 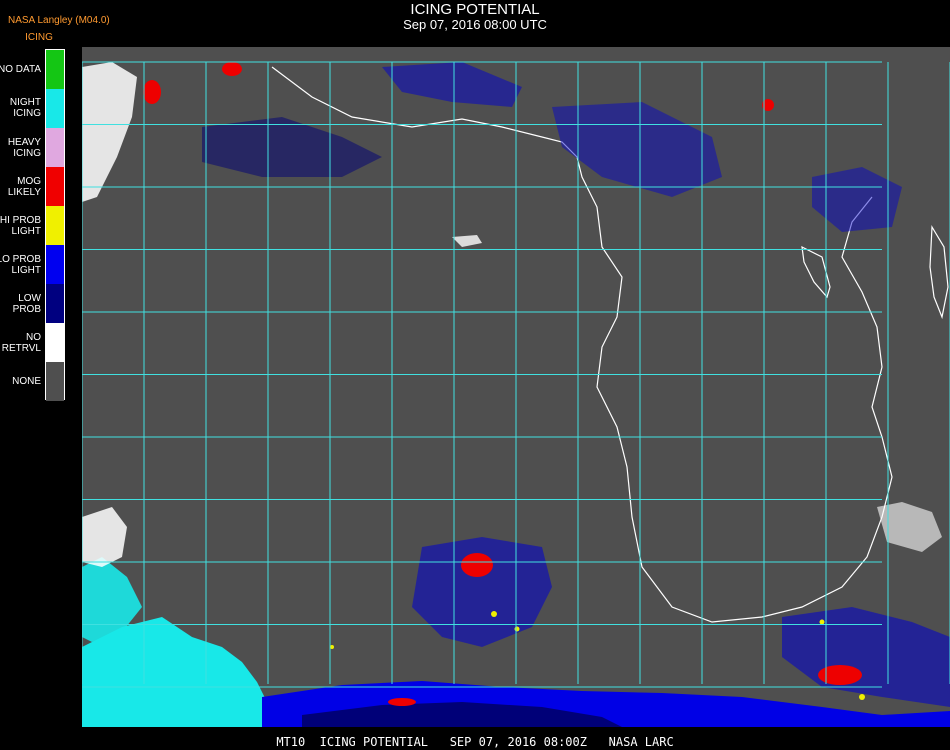 What do you see at coordinates (55, 69) in the screenshot?
I see `legend-swatch-no-data` at bounding box center [55, 69].